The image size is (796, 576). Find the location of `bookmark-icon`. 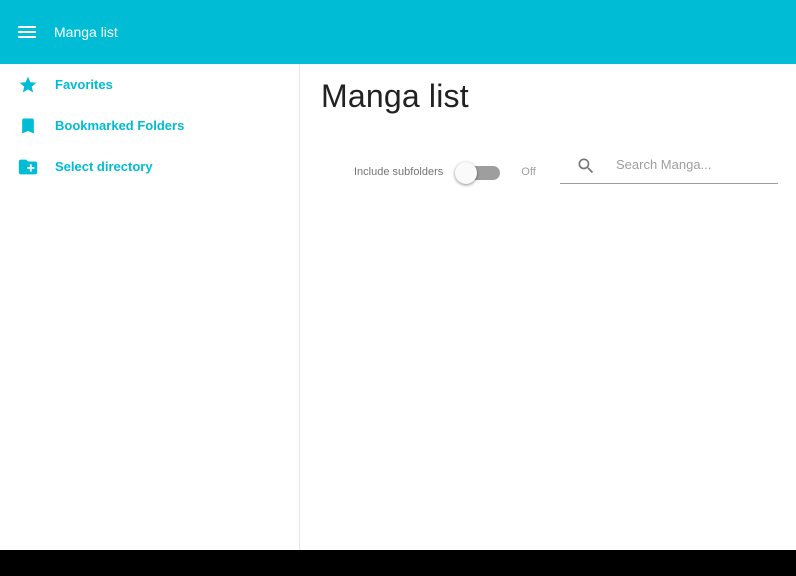

bookmark-icon is located at coordinates (27, 125).